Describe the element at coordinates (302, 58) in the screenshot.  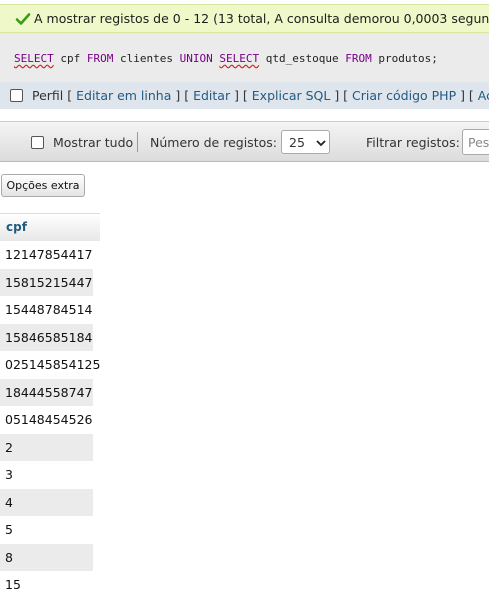
I see `sql-text: qtd_estoque` at that location.